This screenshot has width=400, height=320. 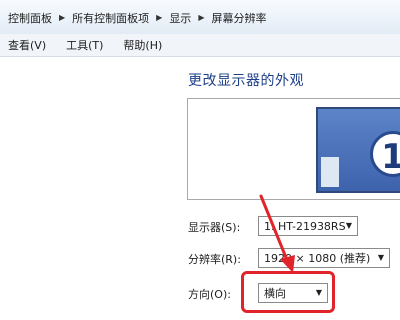 What do you see at coordinates (277, 233) in the screenshot?
I see `annotation-arrow-icon` at bounding box center [277, 233].